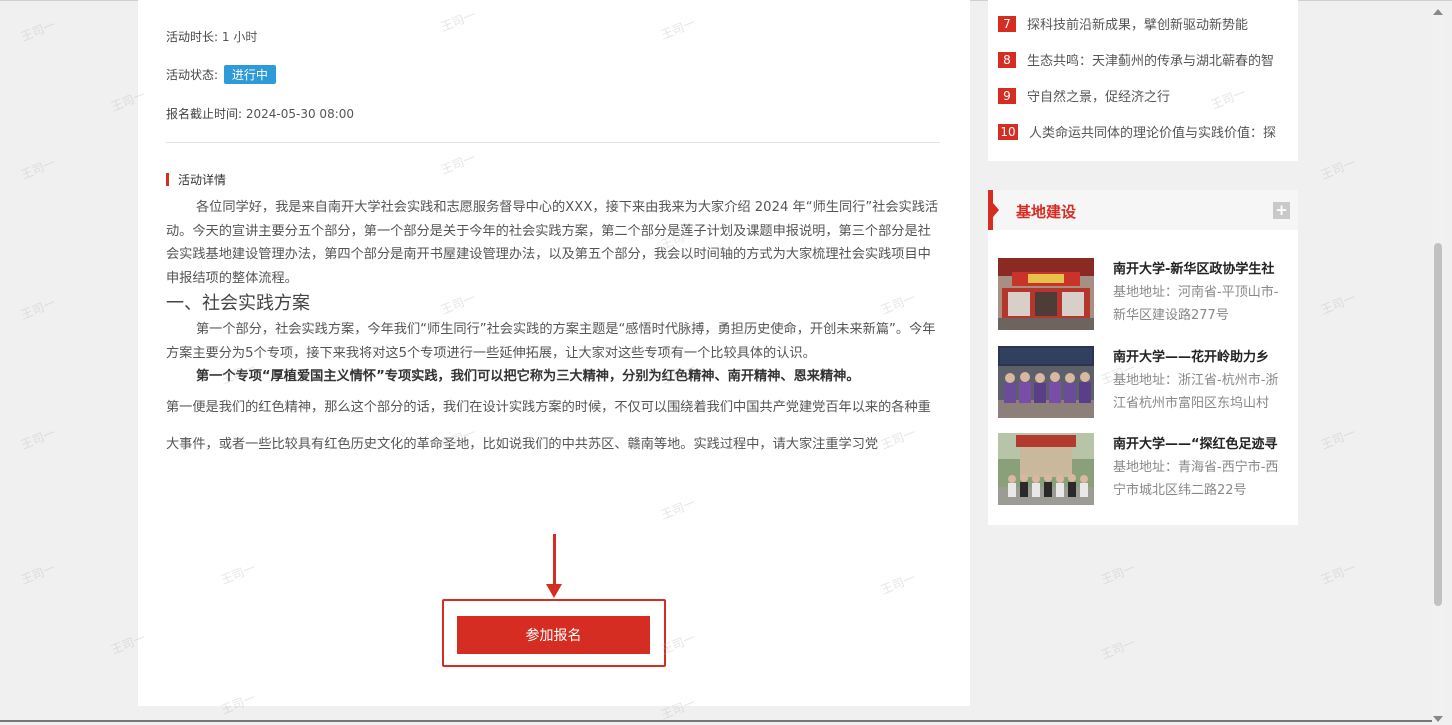 This screenshot has width=1452, height=725. Describe the element at coordinates (238, 303) in the screenshot. I see `article-subheading: 一、社会实践方案` at that location.